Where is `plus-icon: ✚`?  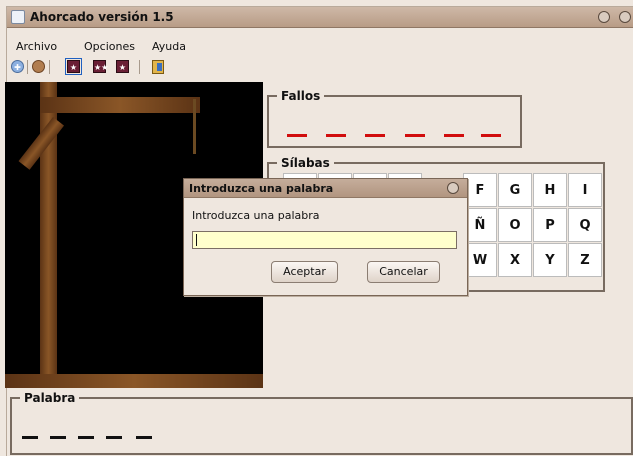
plus-icon: ✚ is located at coordinates (17, 66).